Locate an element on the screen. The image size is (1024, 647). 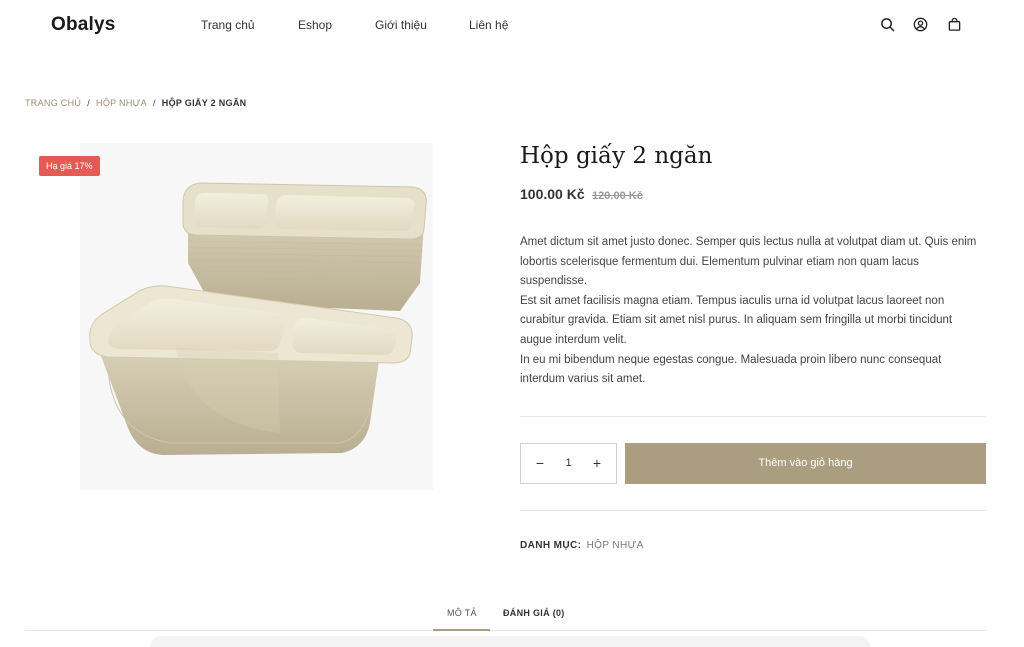
nav-item-about: Giới thiệu is located at coordinates (401, 25).